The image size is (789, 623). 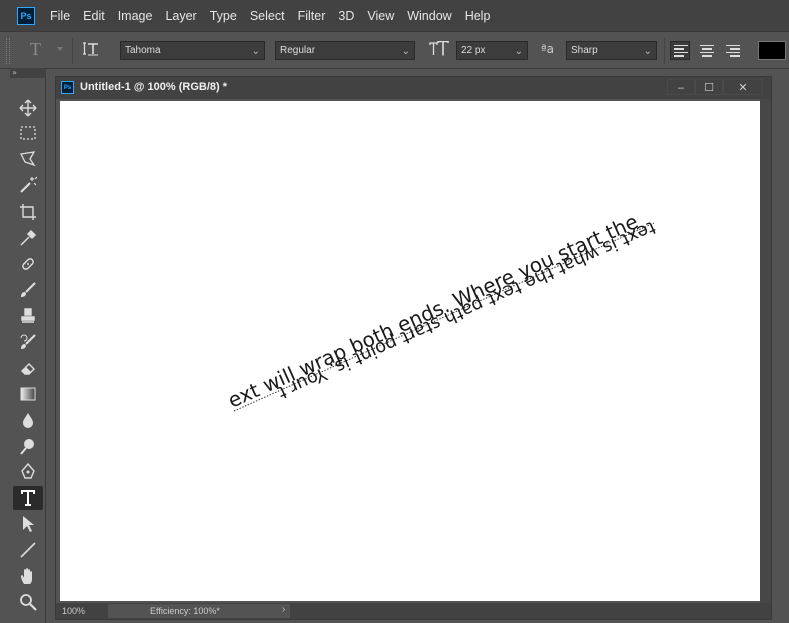 I want to click on font-family-value: Tahoma, so click(x=143, y=50).